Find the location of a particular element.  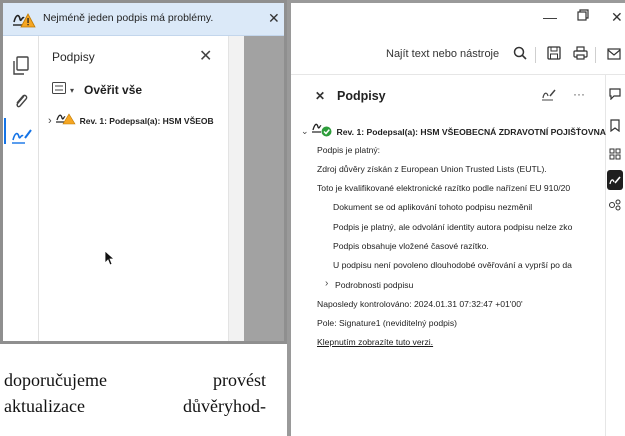

more-icon: ··· is located at coordinates (579, 94).